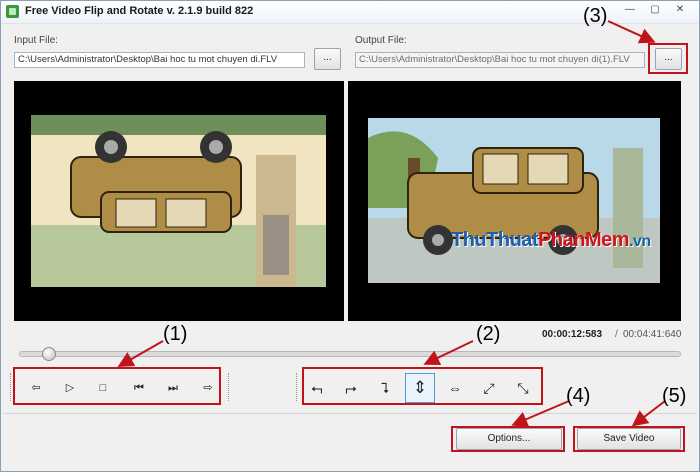  What do you see at coordinates (488, 334) in the screenshot?
I see `annotation-label-2: (2)` at bounding box center [488, 334].